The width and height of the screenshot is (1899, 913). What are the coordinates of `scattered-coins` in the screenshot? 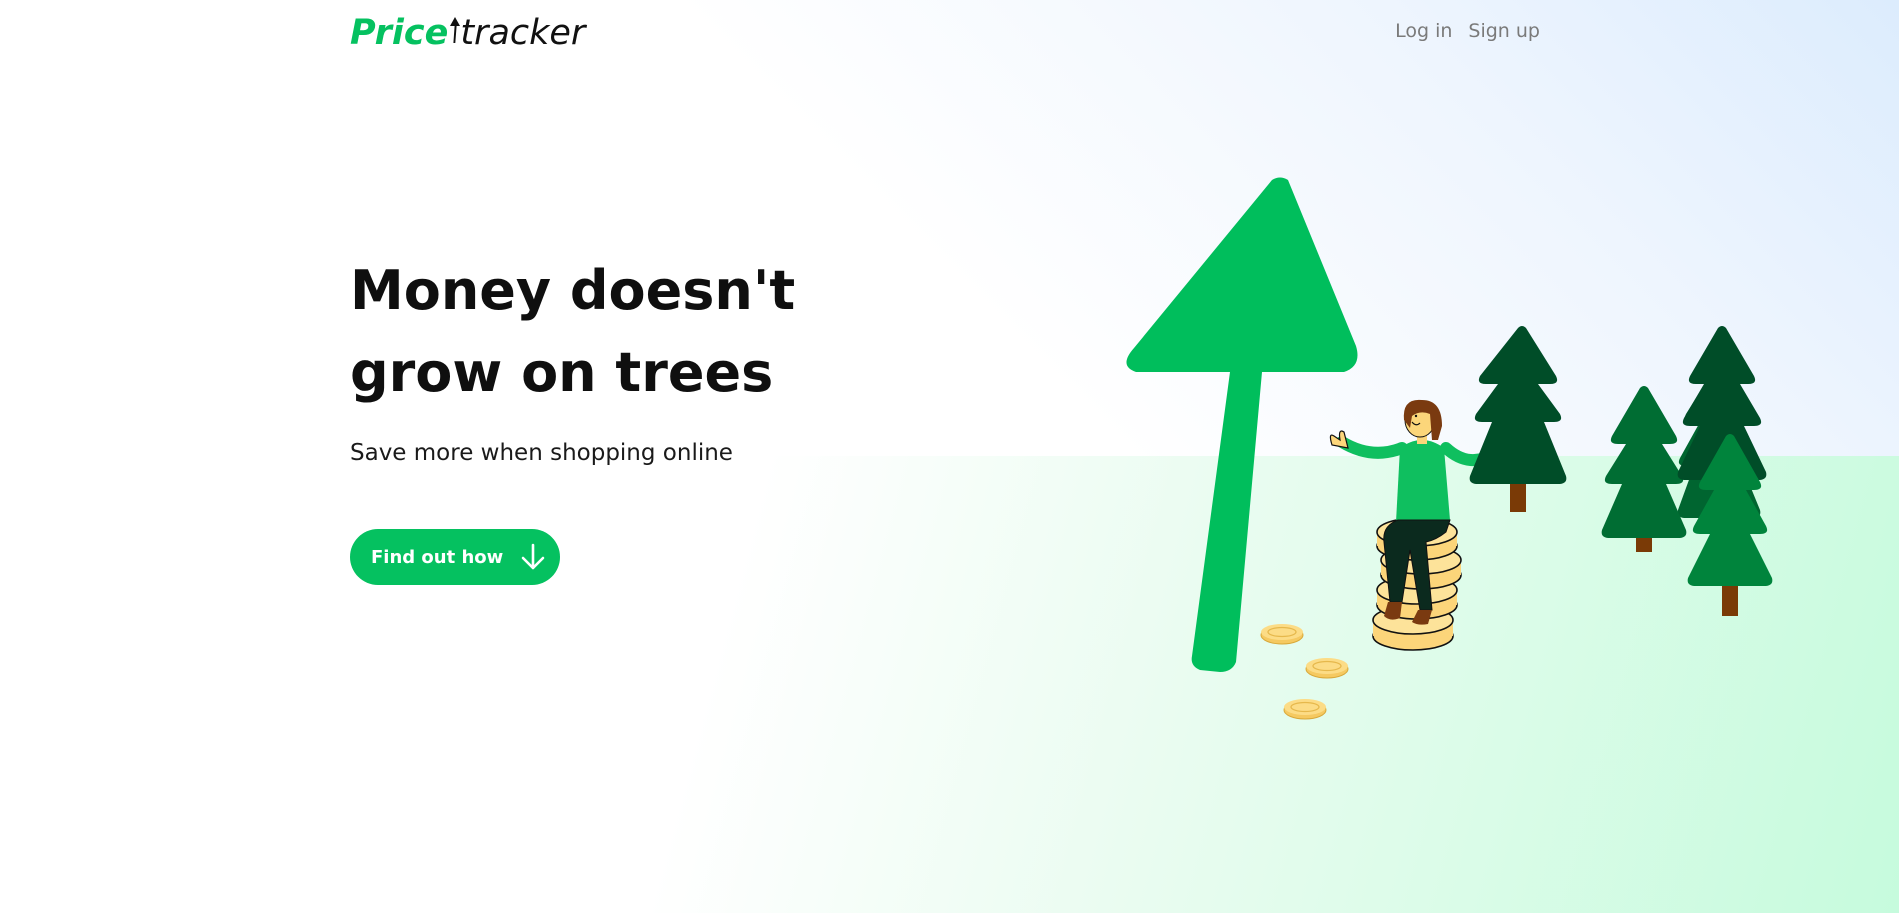 It's located at (1304, 672).